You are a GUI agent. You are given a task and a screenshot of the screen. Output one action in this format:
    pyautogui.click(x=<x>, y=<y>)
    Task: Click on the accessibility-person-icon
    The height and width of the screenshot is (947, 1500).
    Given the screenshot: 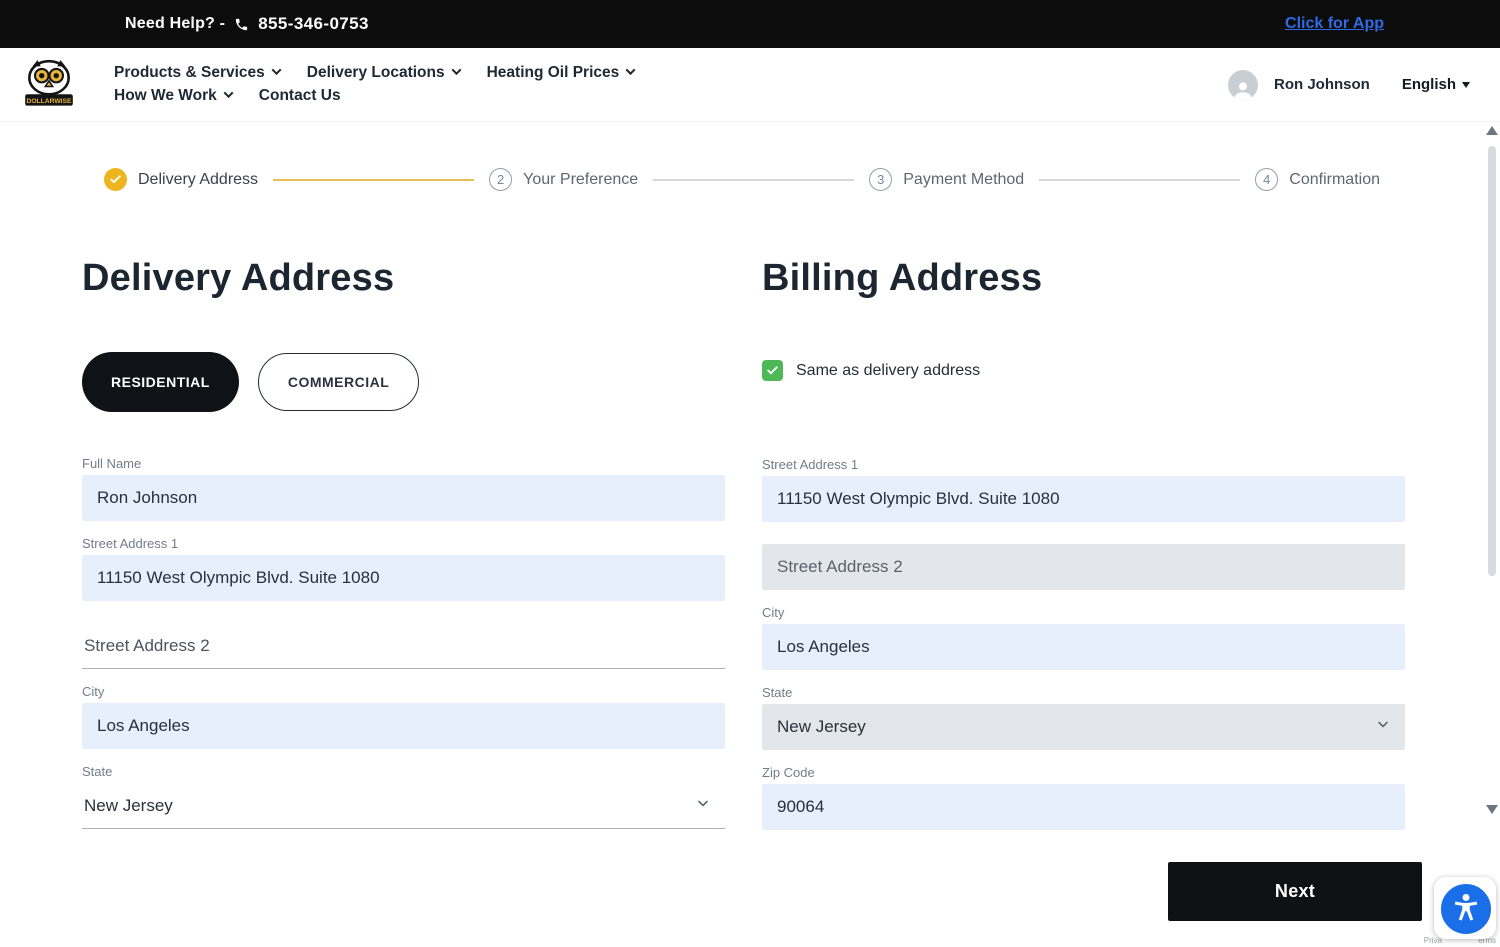 What is the action you would take?
    pyautogui.click(x=1466, y=907)
    